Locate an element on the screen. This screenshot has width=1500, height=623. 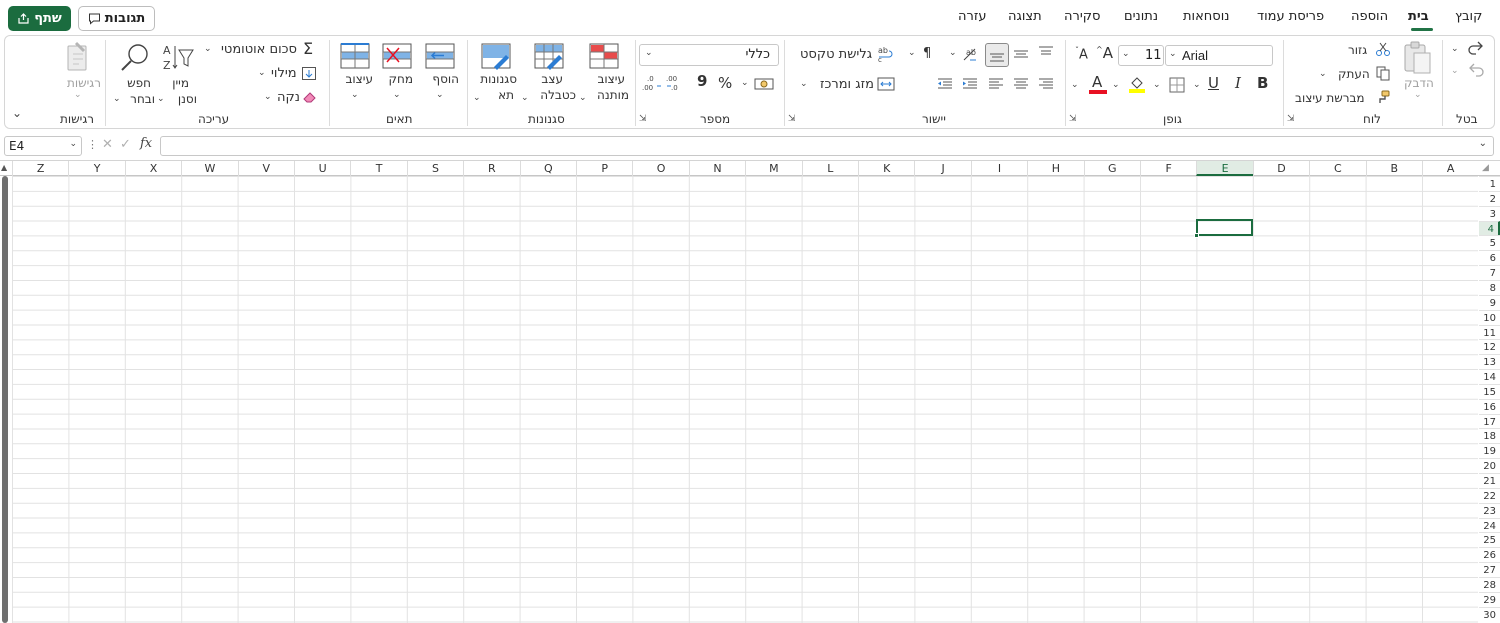
align-right-icon is located at coordinates (1046, 84).